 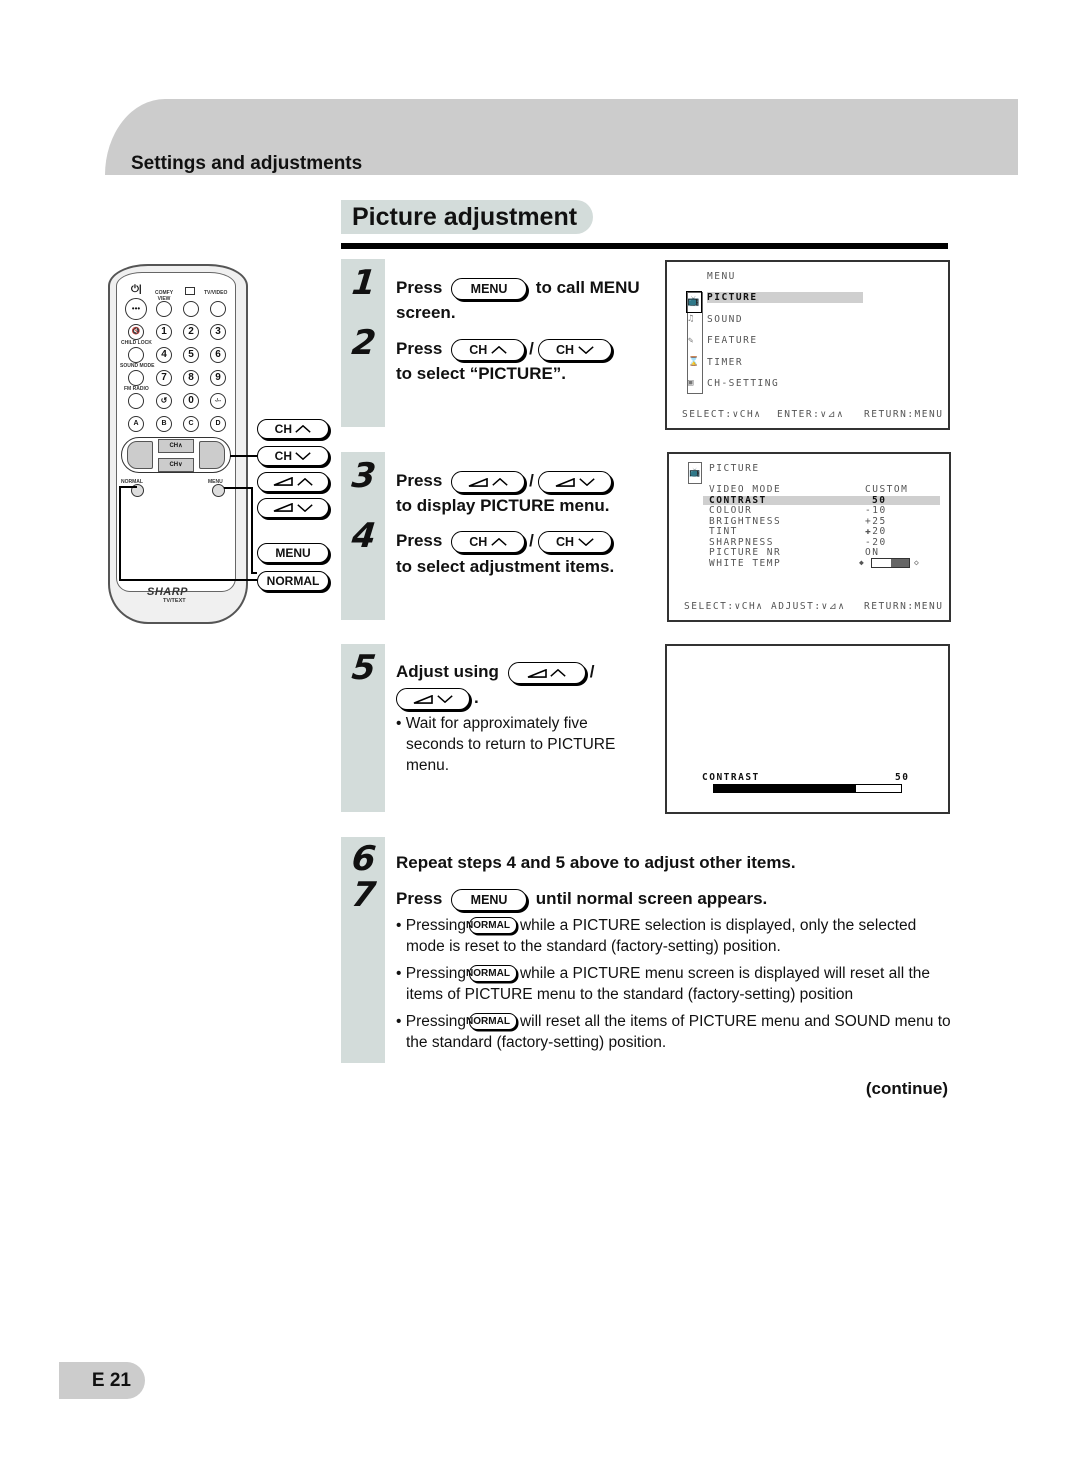 What do you see at coordinates (136, 289) in the screenshot?
I see `power-icon: ⏻|` at bounding box center [136, 289].